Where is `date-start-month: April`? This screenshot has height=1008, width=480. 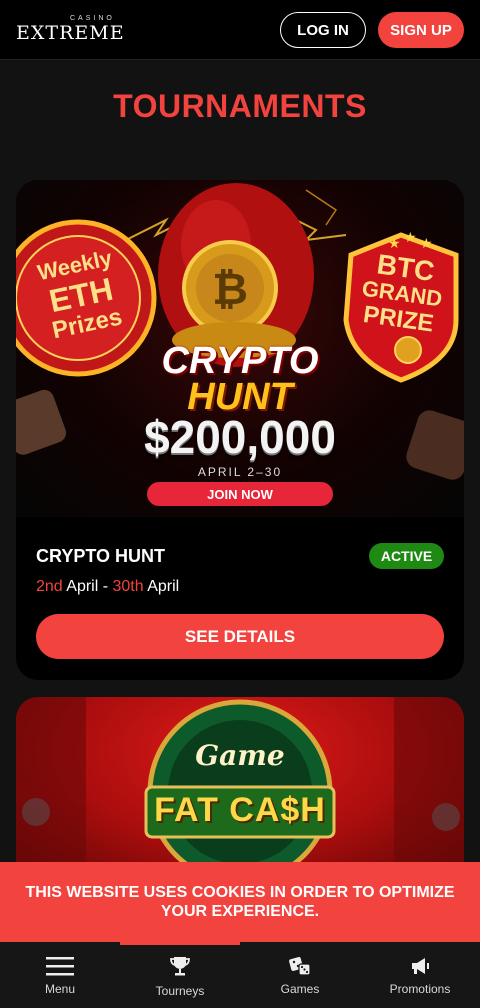
date-start-month: April is located at coordinates (82, 586).